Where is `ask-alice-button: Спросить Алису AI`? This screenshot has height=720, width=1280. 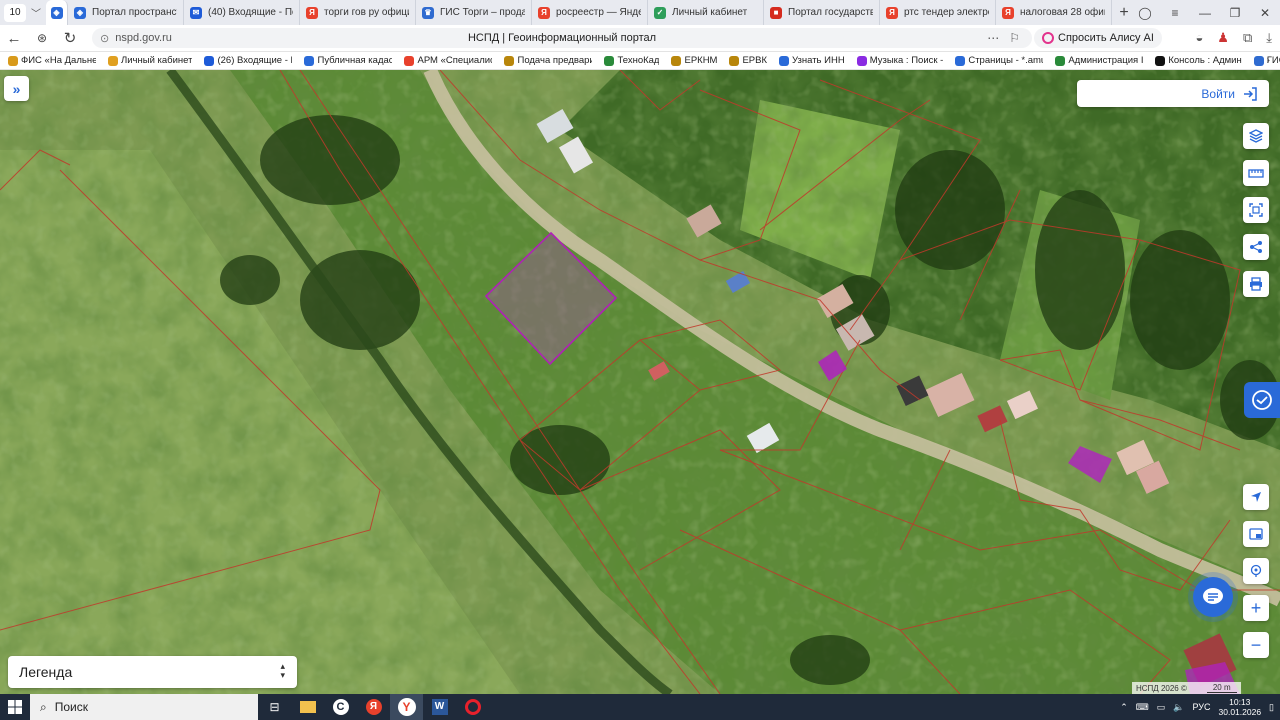 ask-alice-button: Спросить Алису AI is located at coordinates (1098, 38).